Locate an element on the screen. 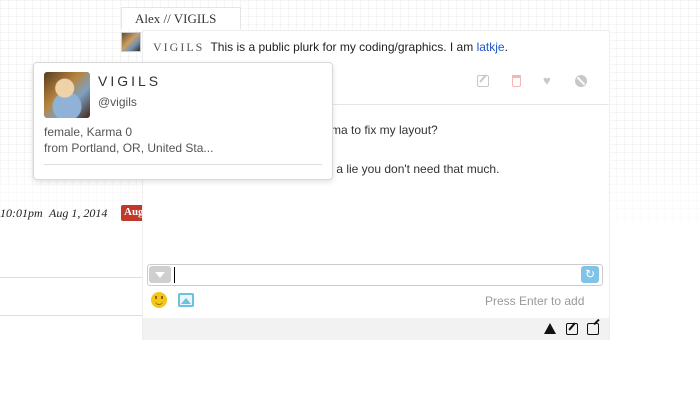  chevron-down-icon is located at coordinates (160, 274).